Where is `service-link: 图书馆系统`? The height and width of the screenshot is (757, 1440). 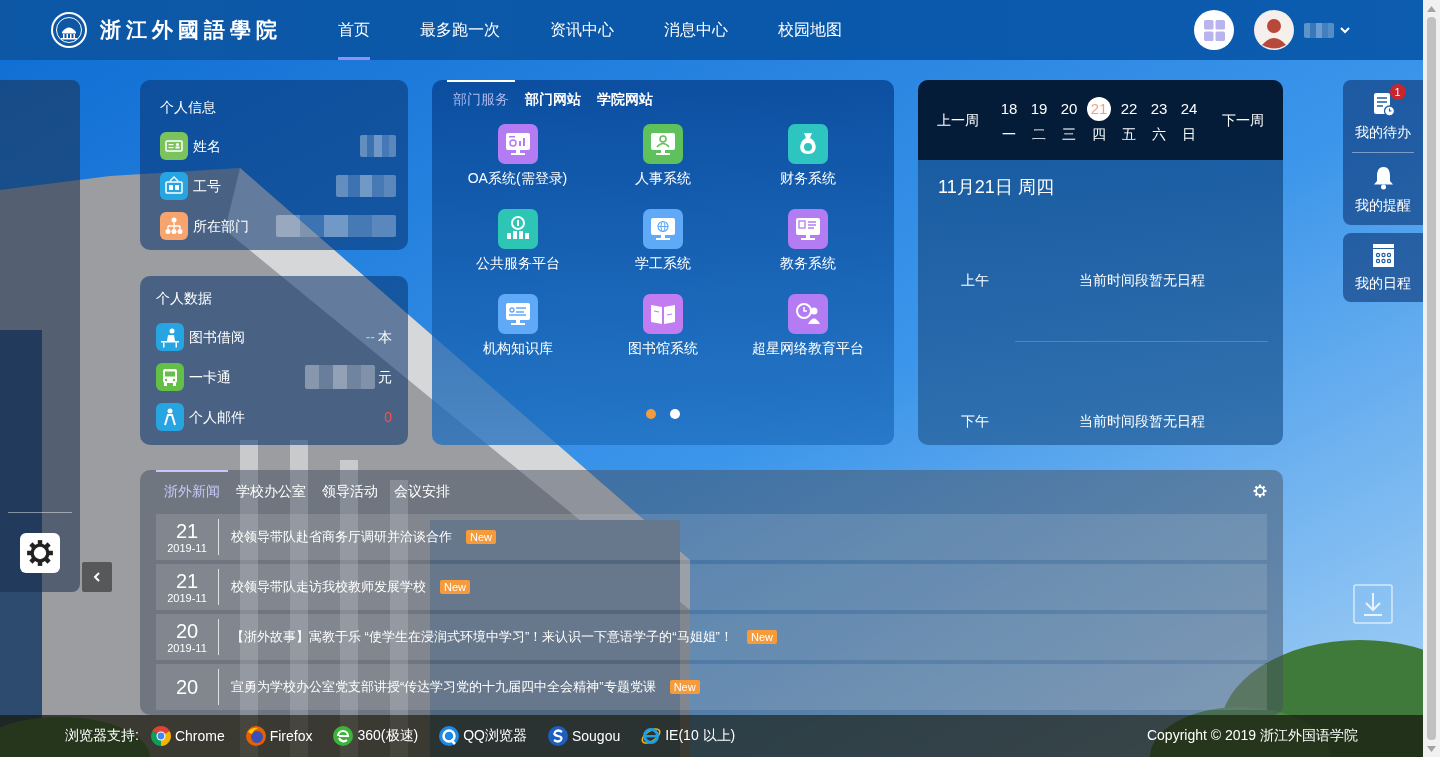 service-link: 图书馆系统 is located at coordinates (662, 326).